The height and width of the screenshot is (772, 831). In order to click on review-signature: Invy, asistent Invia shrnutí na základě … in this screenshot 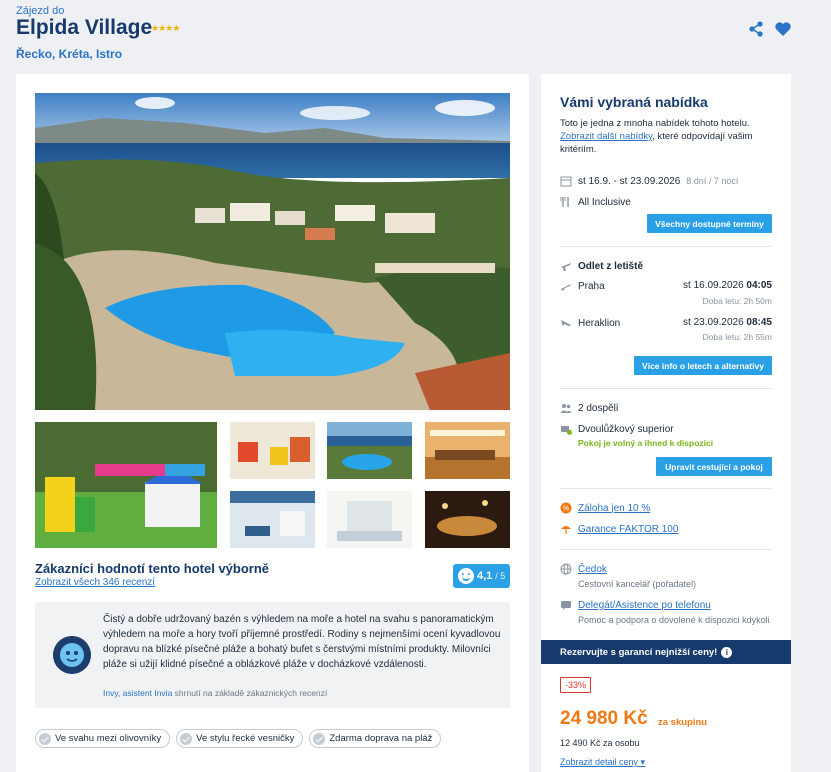, I will do `click(215, 693)`.